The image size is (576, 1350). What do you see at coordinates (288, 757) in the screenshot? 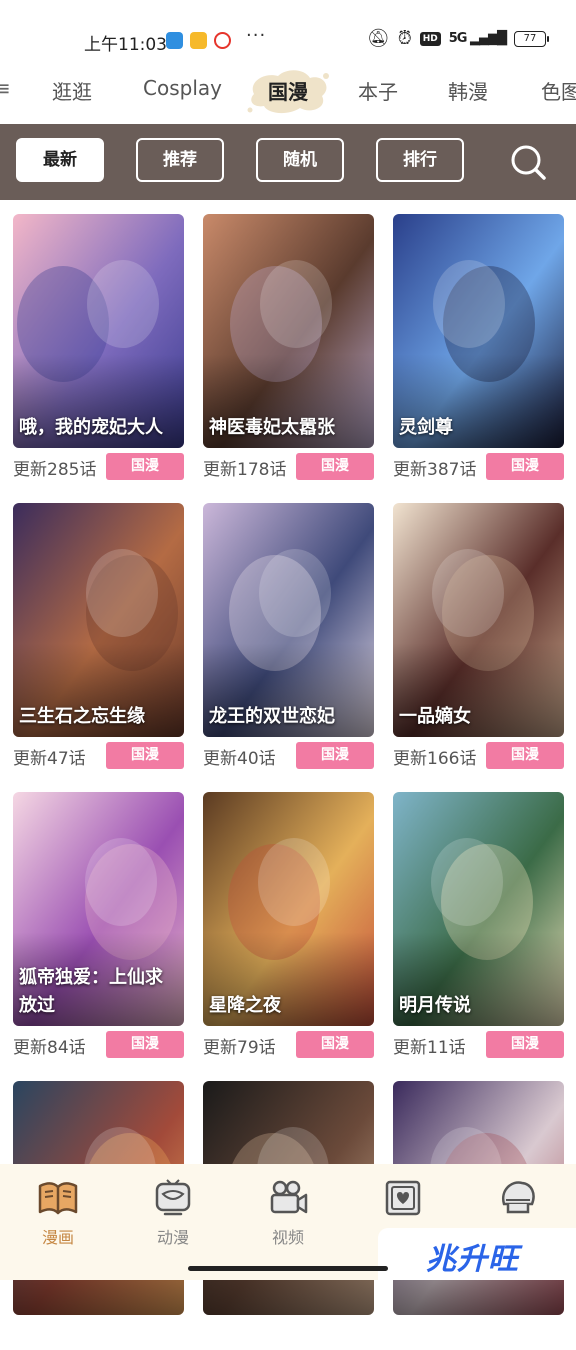
I see `card-meta: 更新40话 国漫` at bounding box center [288, 757].